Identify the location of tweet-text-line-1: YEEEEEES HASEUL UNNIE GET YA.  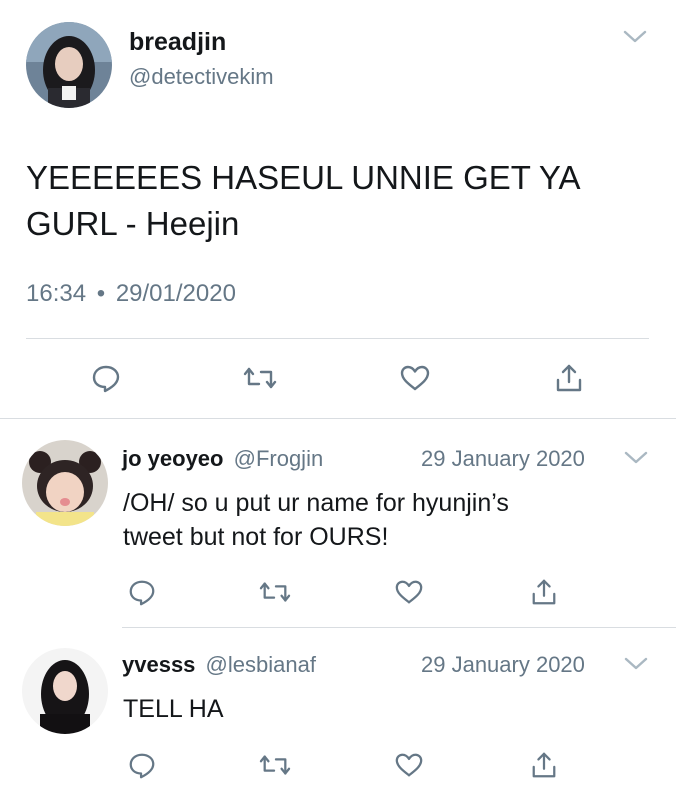
(303, 177).